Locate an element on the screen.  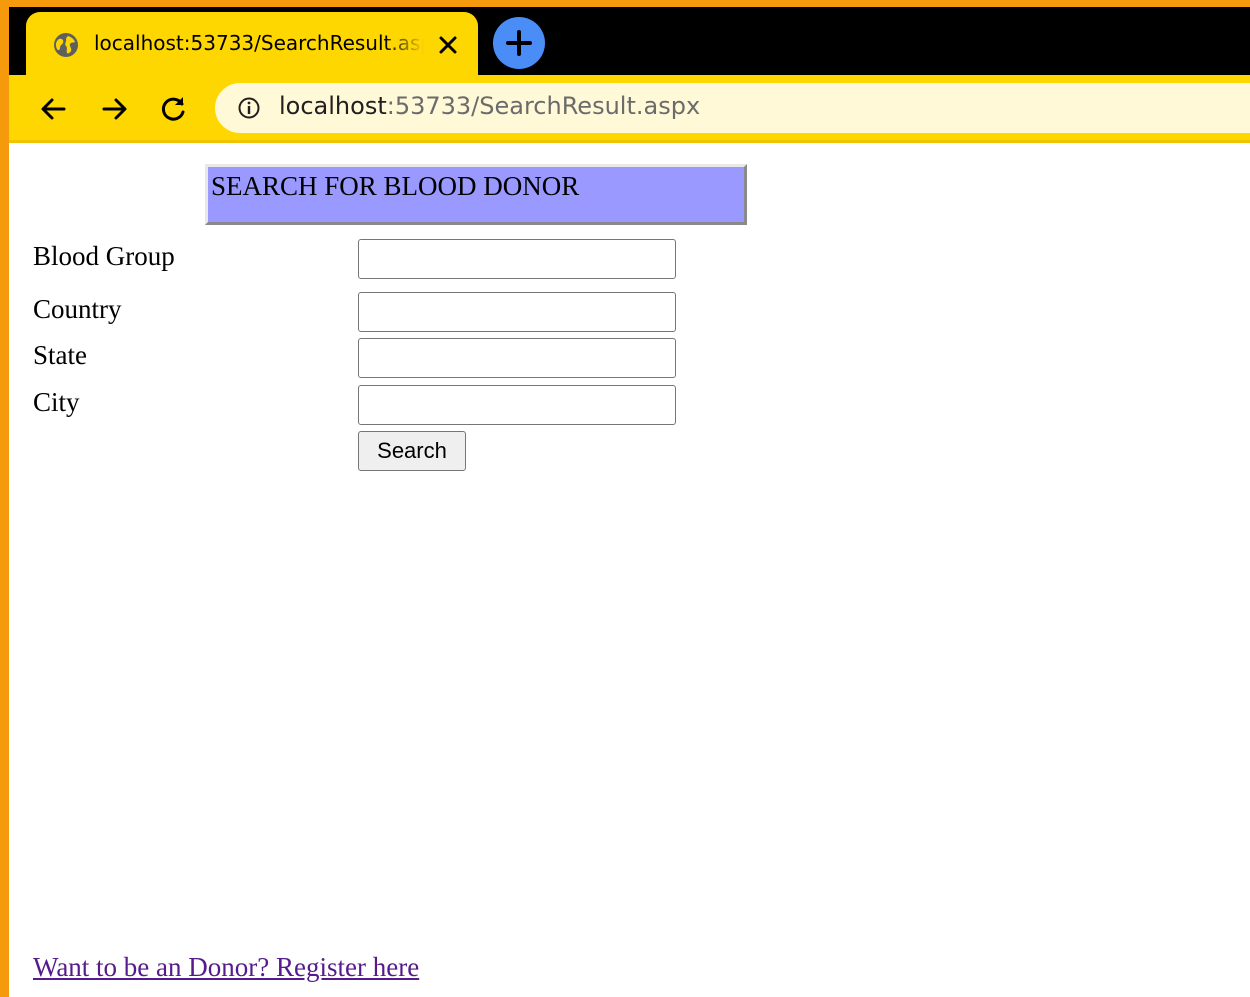
city-input is located at coordinates (517, 405).